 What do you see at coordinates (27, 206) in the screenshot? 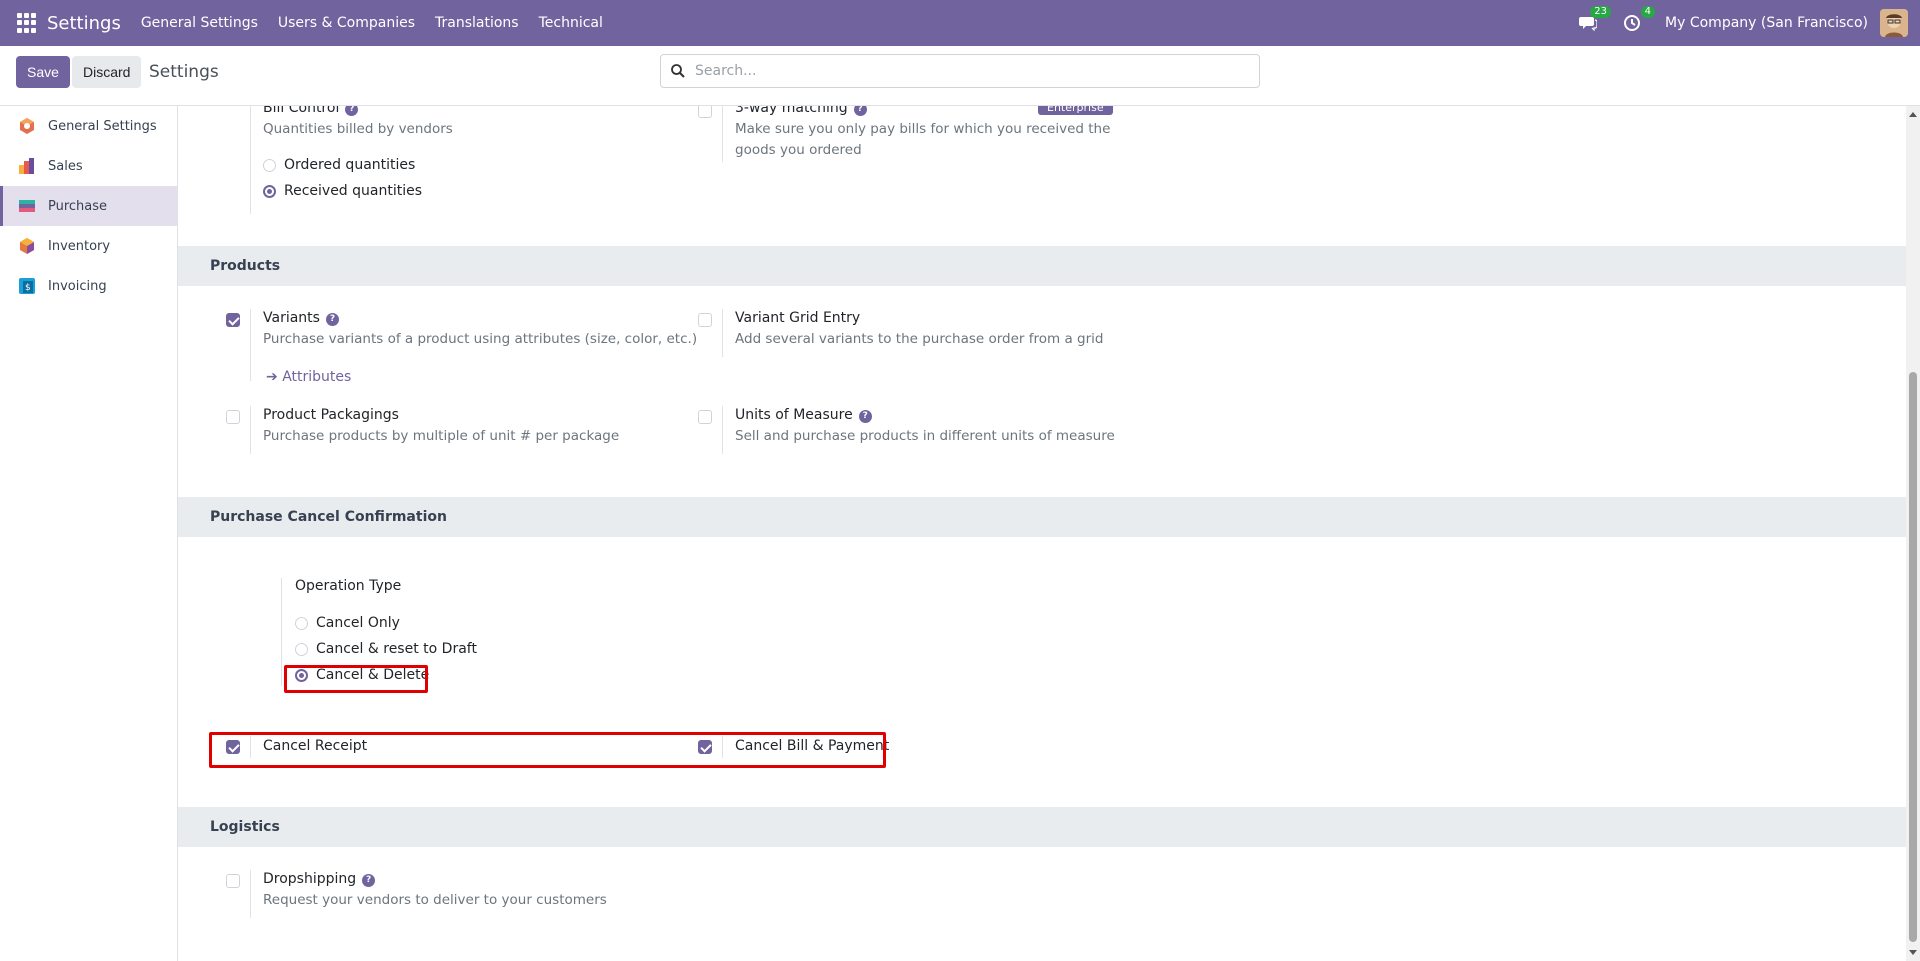
I see `purchase-icon` at bounding box center [27, 206].